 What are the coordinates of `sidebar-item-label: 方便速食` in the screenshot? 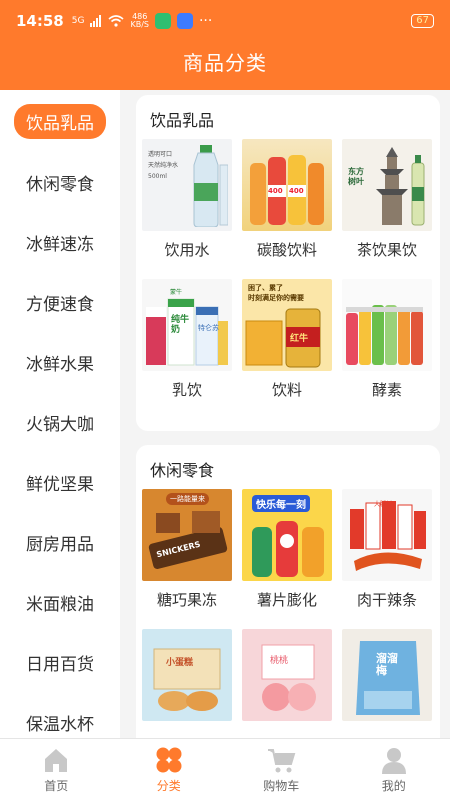 It's located at (60, 304).